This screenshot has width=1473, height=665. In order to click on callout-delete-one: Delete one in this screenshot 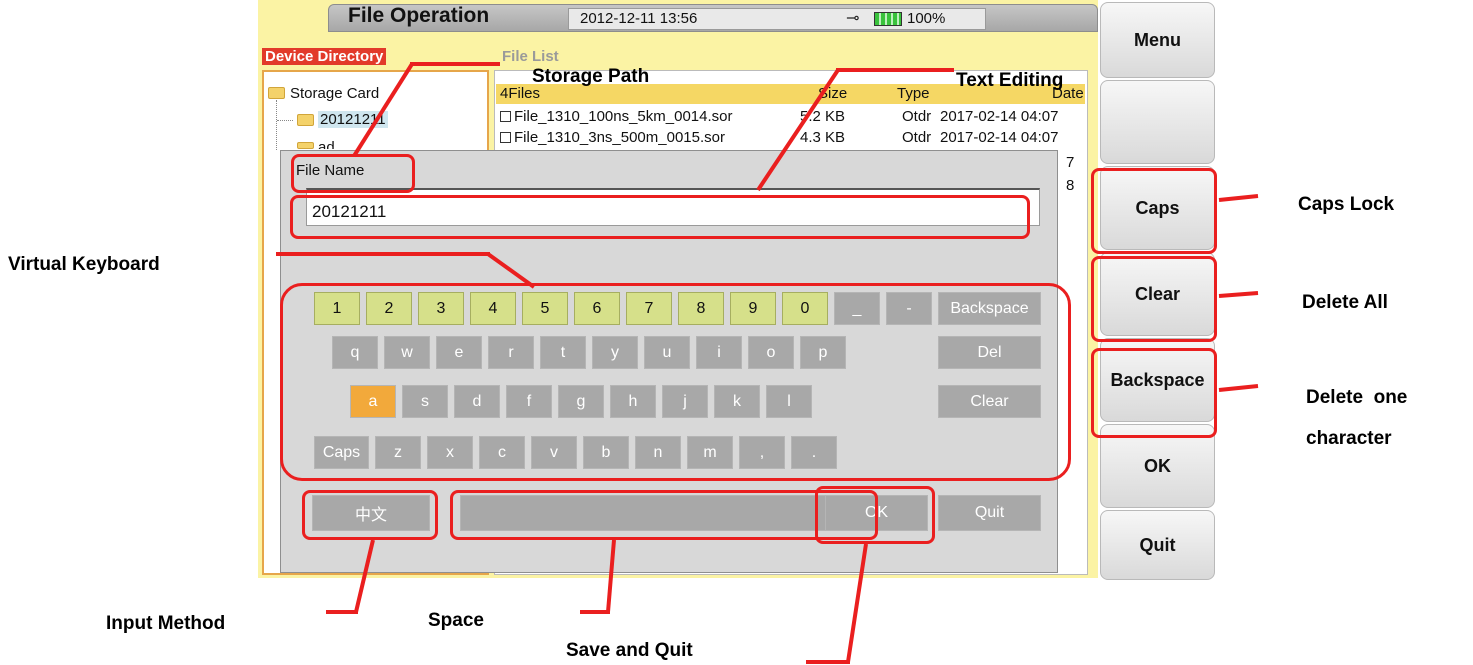, I will do `click(1357, 397)`.